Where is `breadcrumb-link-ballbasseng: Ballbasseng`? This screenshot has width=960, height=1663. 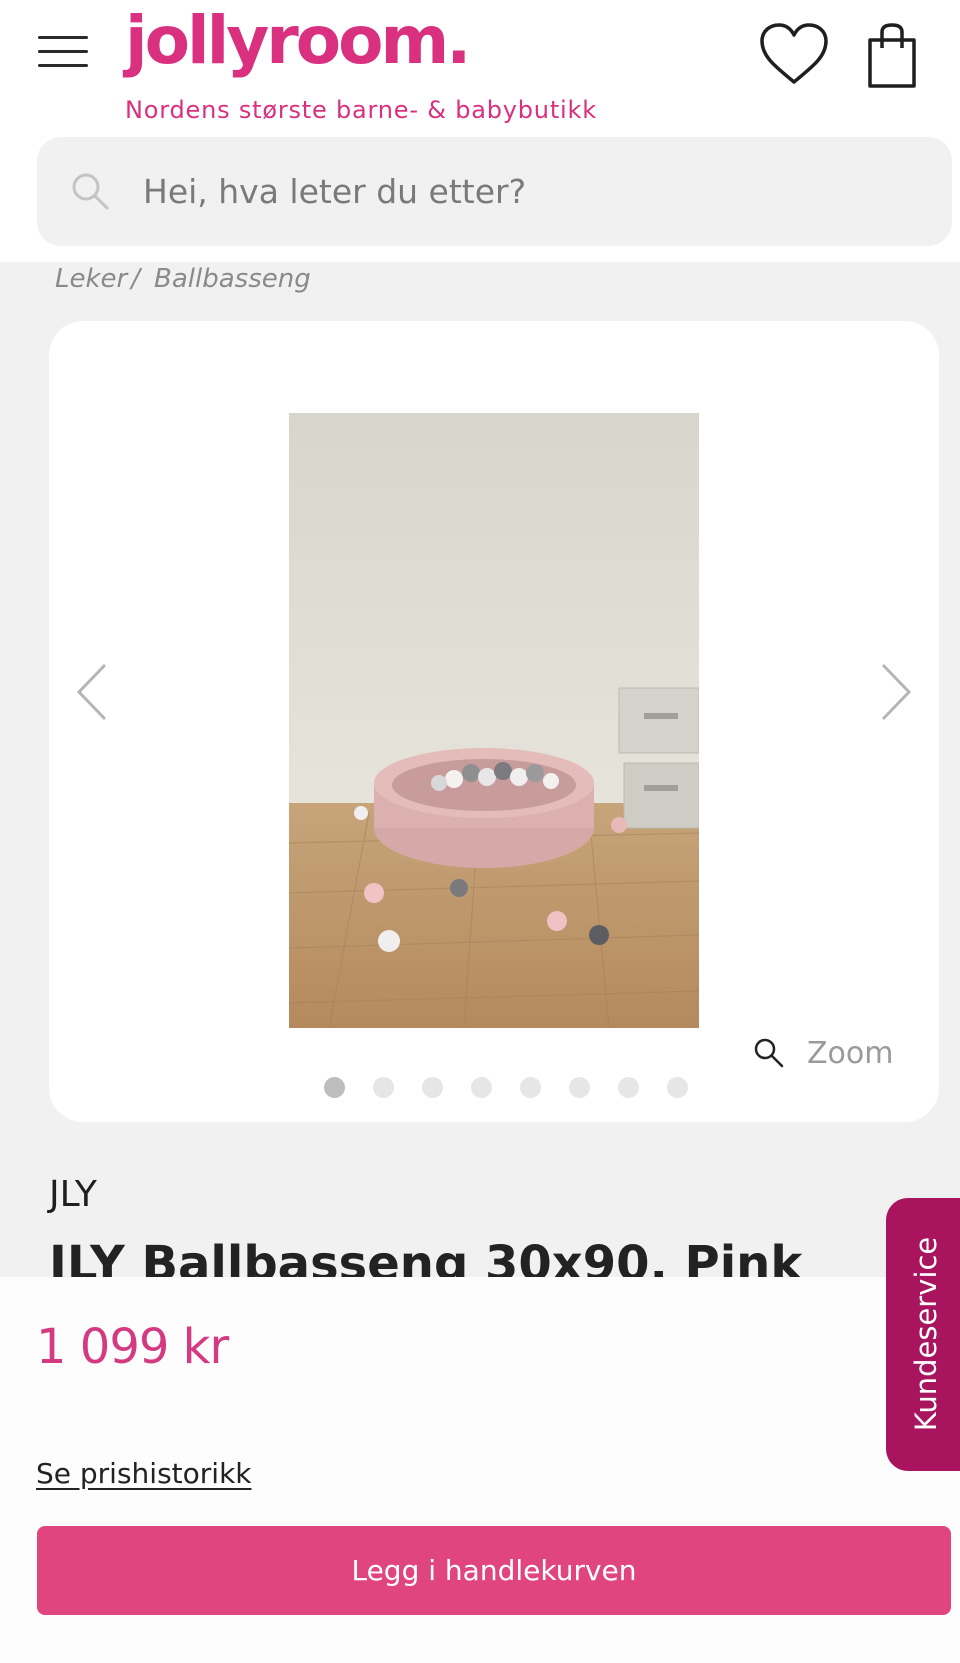 breadcrumb-link-ballbasseng: Ballbasseng is located at coordinates (232, 279).